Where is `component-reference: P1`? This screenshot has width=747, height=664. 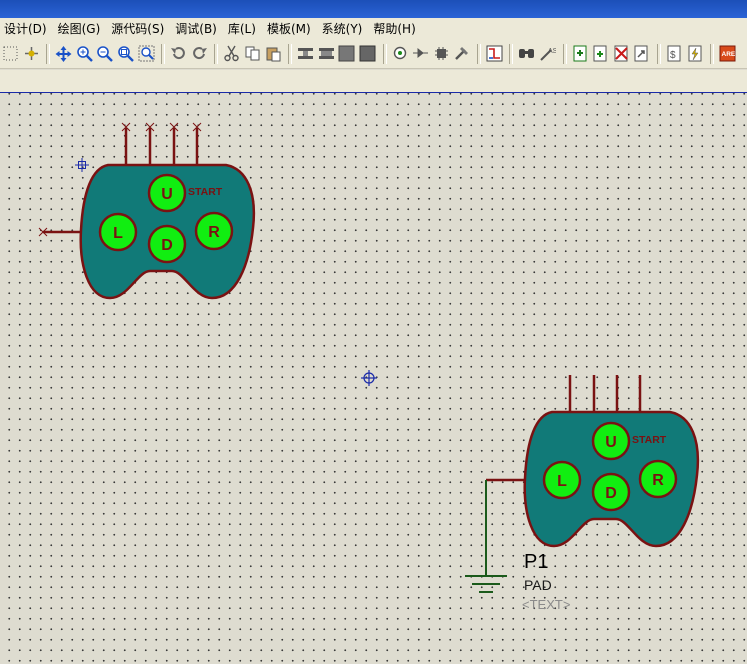 component-reference: P1 is located at coordinates (536, 562).